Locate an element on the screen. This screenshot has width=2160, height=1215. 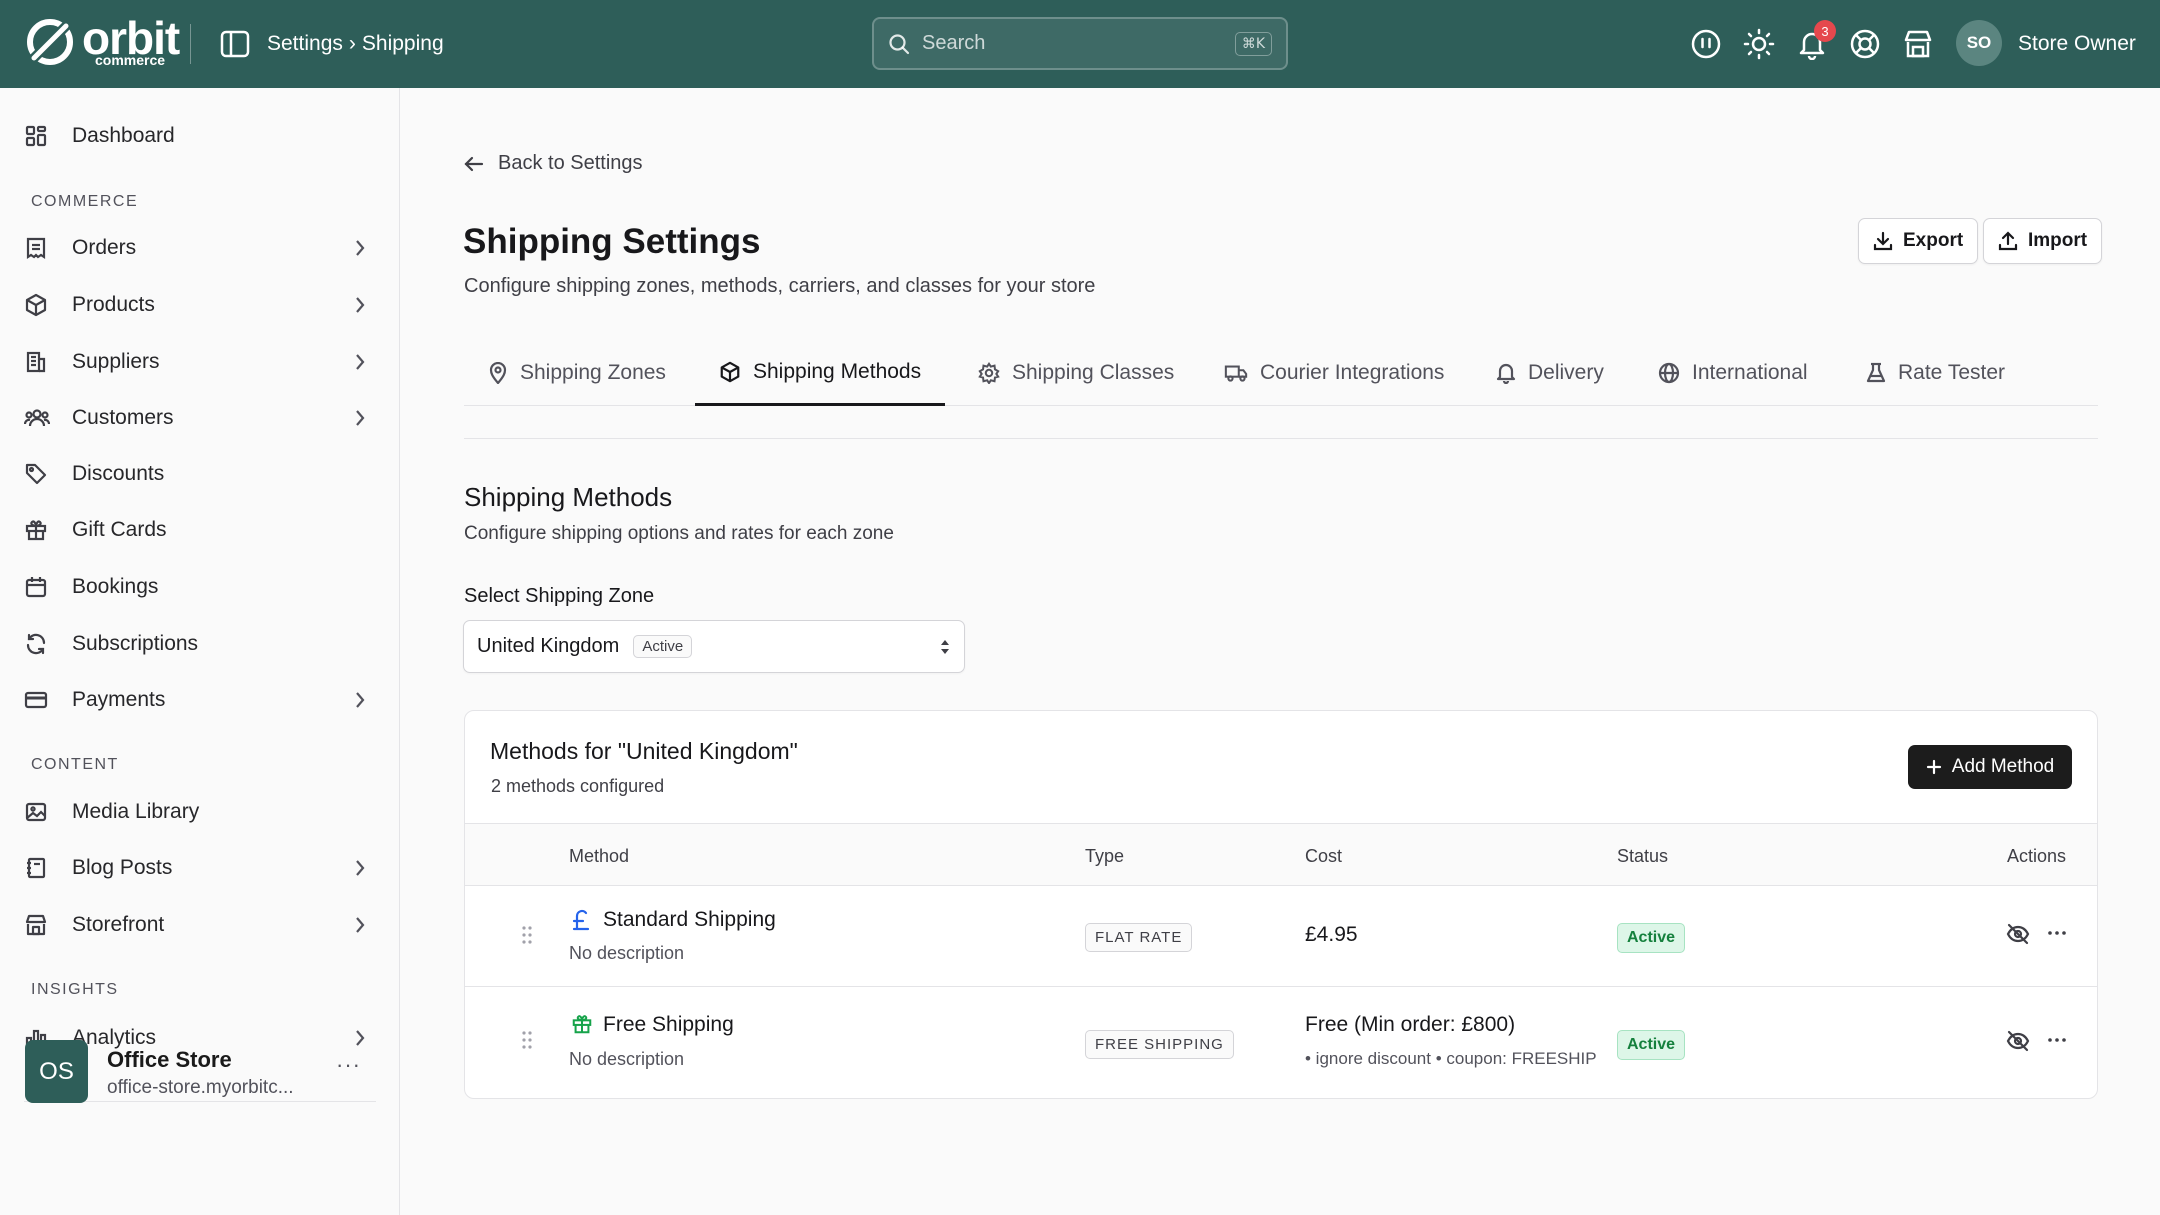
sidebar-item-label: Gift Cards is located at coordinates (119, 529).